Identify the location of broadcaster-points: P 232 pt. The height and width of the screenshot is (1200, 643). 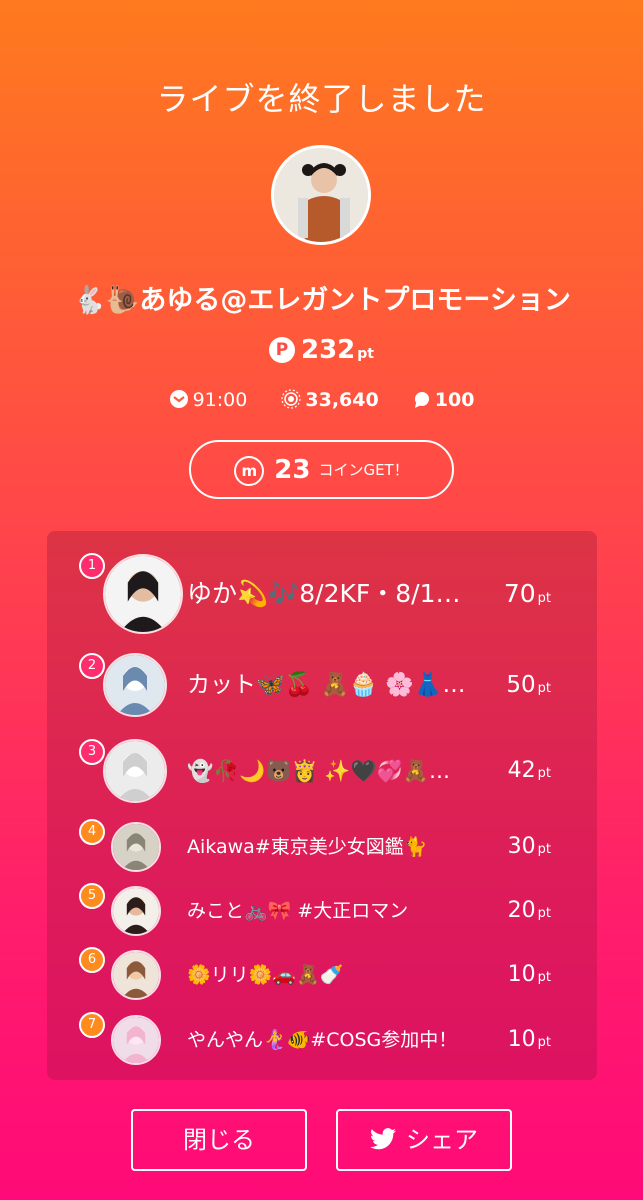
(321, 350).